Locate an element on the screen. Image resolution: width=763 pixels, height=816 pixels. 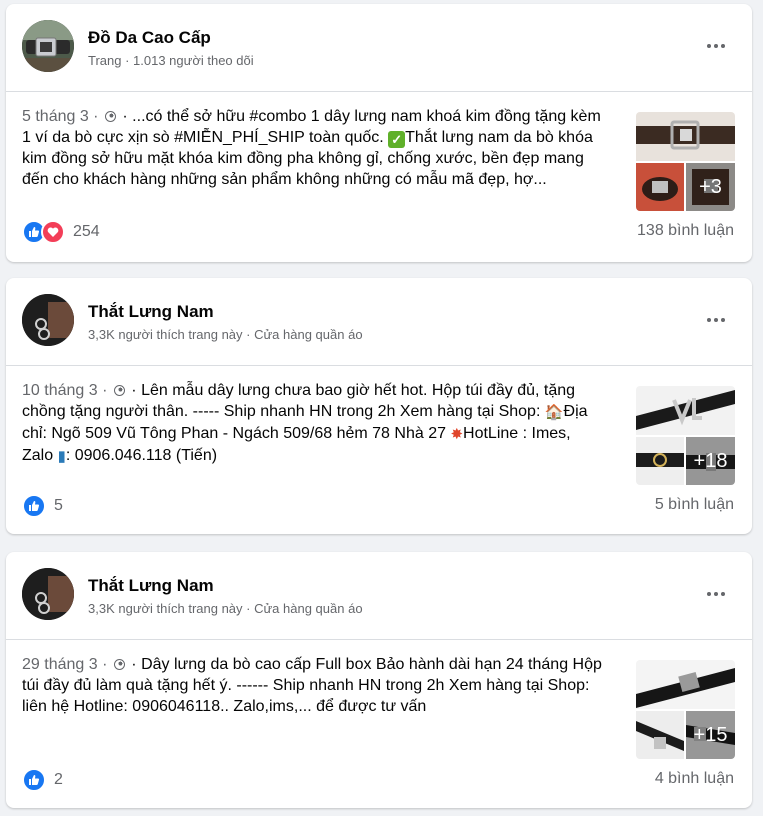
more-photos-count: +3 is located at coordinates (710, 187).